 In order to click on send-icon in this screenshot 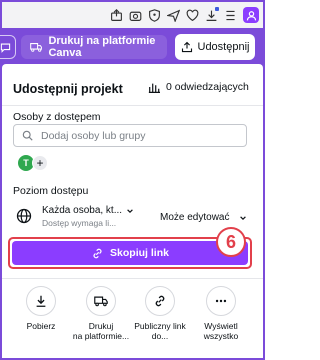, I will do `click(173, 15)`.